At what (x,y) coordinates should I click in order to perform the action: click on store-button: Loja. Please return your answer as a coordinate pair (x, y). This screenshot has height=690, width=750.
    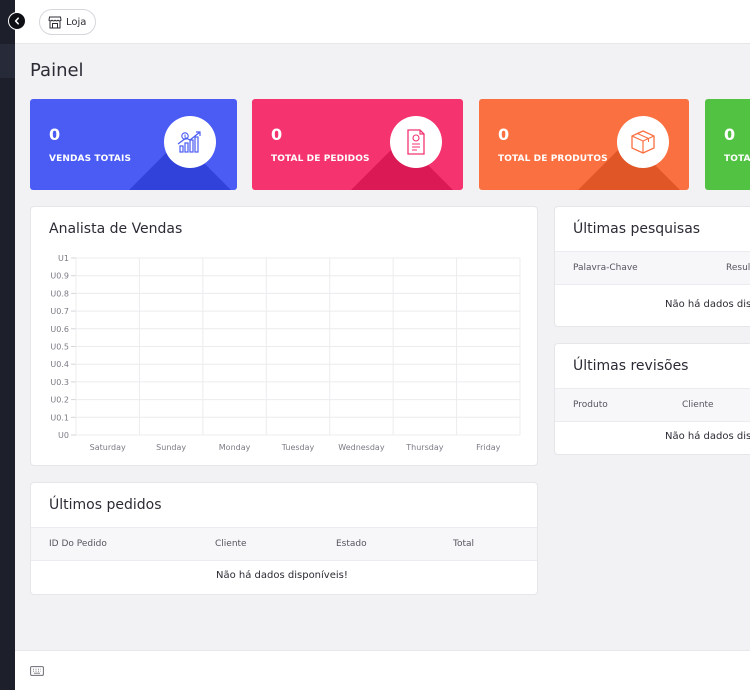
    Looking at the image, I should click on (68, 22).